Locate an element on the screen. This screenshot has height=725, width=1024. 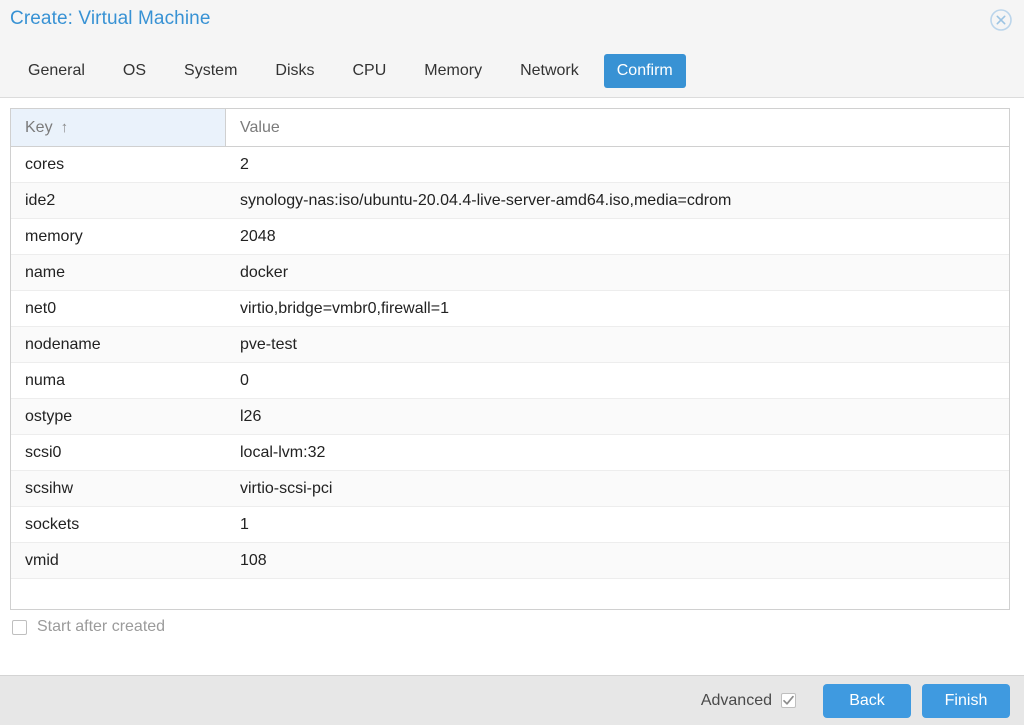
cell-value: pve-test is located at coordinates (268, 344).